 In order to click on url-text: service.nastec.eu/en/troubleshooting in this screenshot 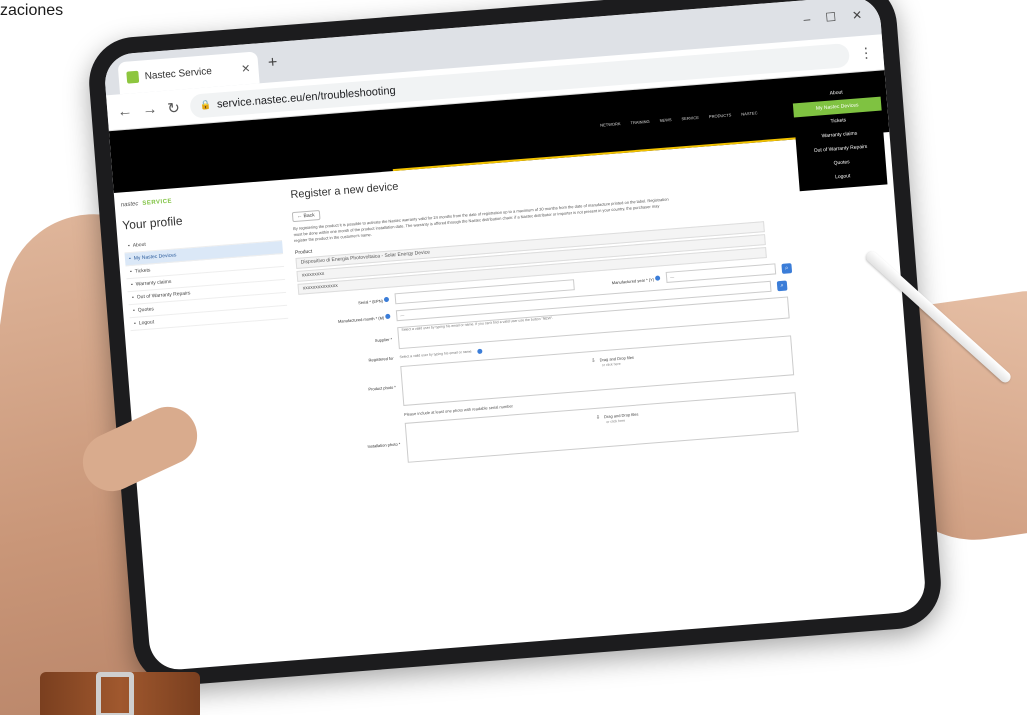, I will do `click(306, 97)`.